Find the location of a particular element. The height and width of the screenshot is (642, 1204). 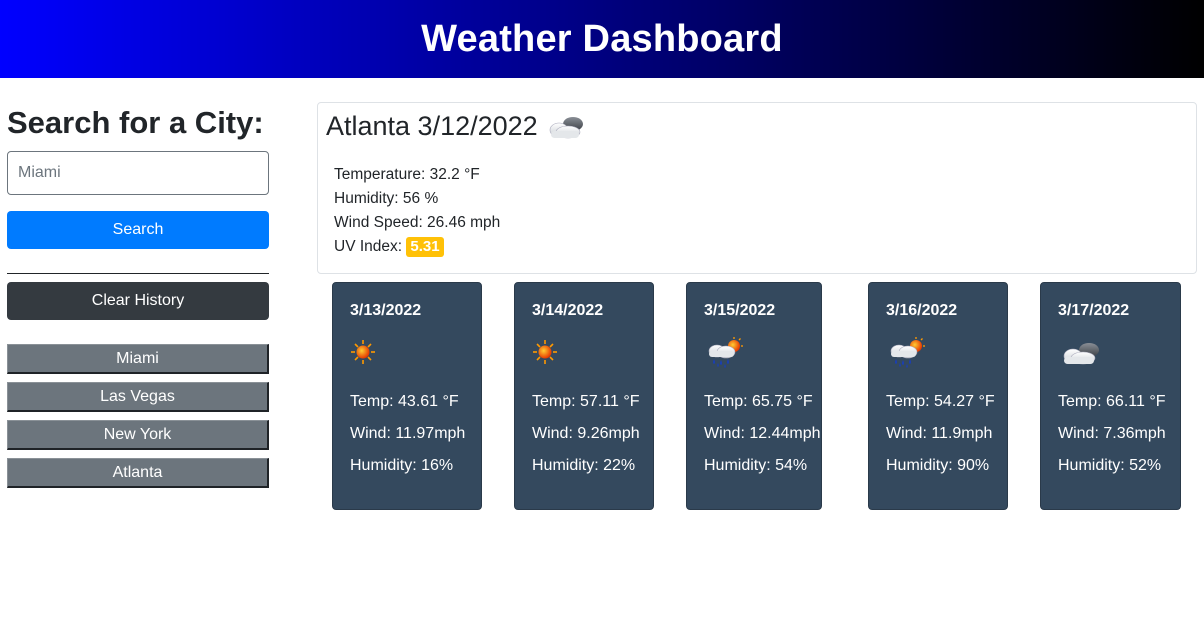

page-title: Weather Dashboard is located at coordinates (602, 38).